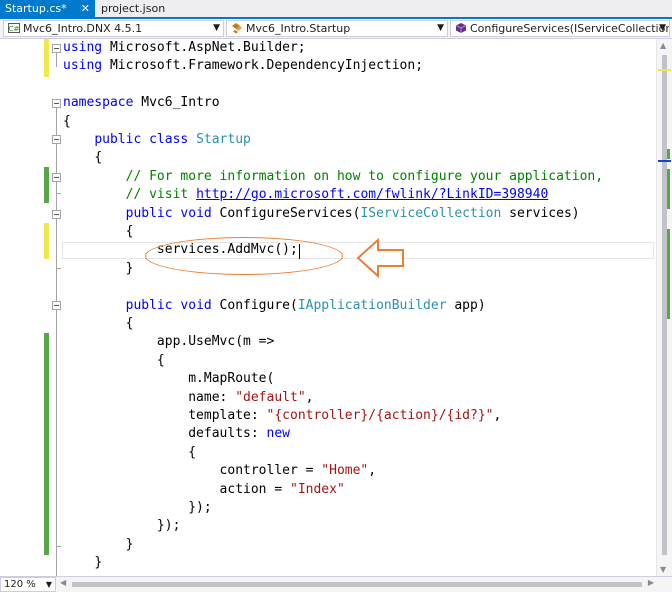  I want to click on csharp-project-icon: C#, so click(14, 28).